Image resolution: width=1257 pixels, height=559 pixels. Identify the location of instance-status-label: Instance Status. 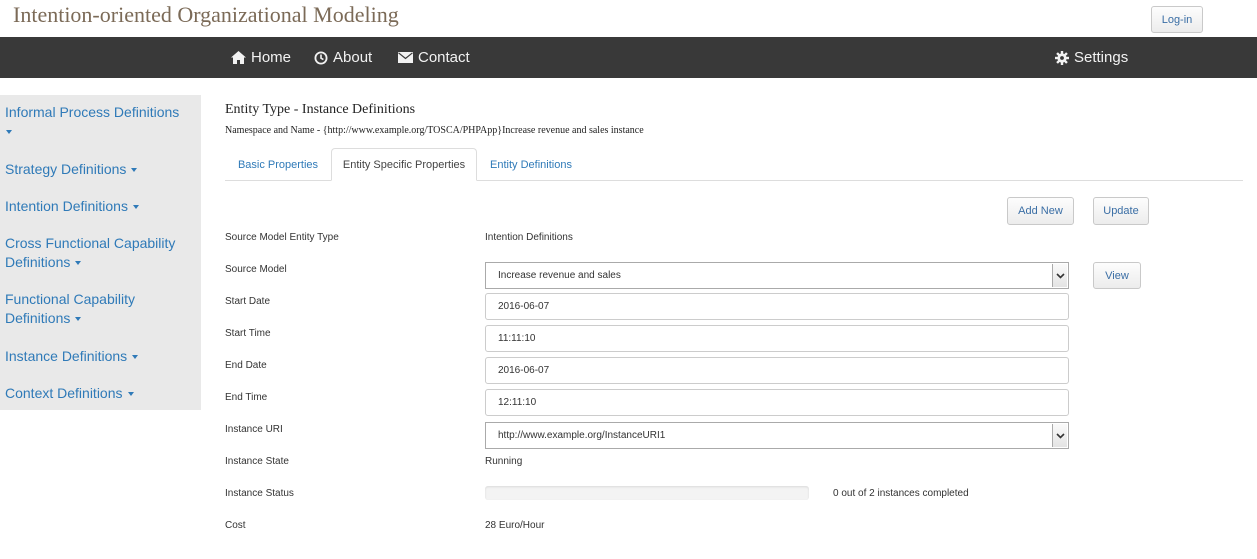
(259, 493).